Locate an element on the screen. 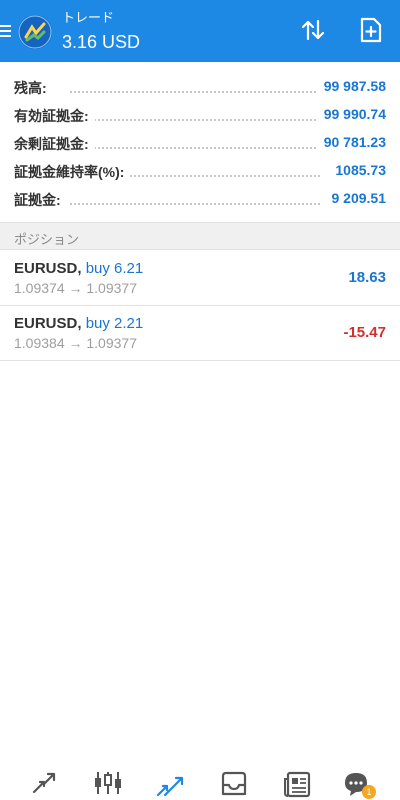 The height and width of the screenshot is (800, 400). nav-chart is located at coordinates (108, 785).